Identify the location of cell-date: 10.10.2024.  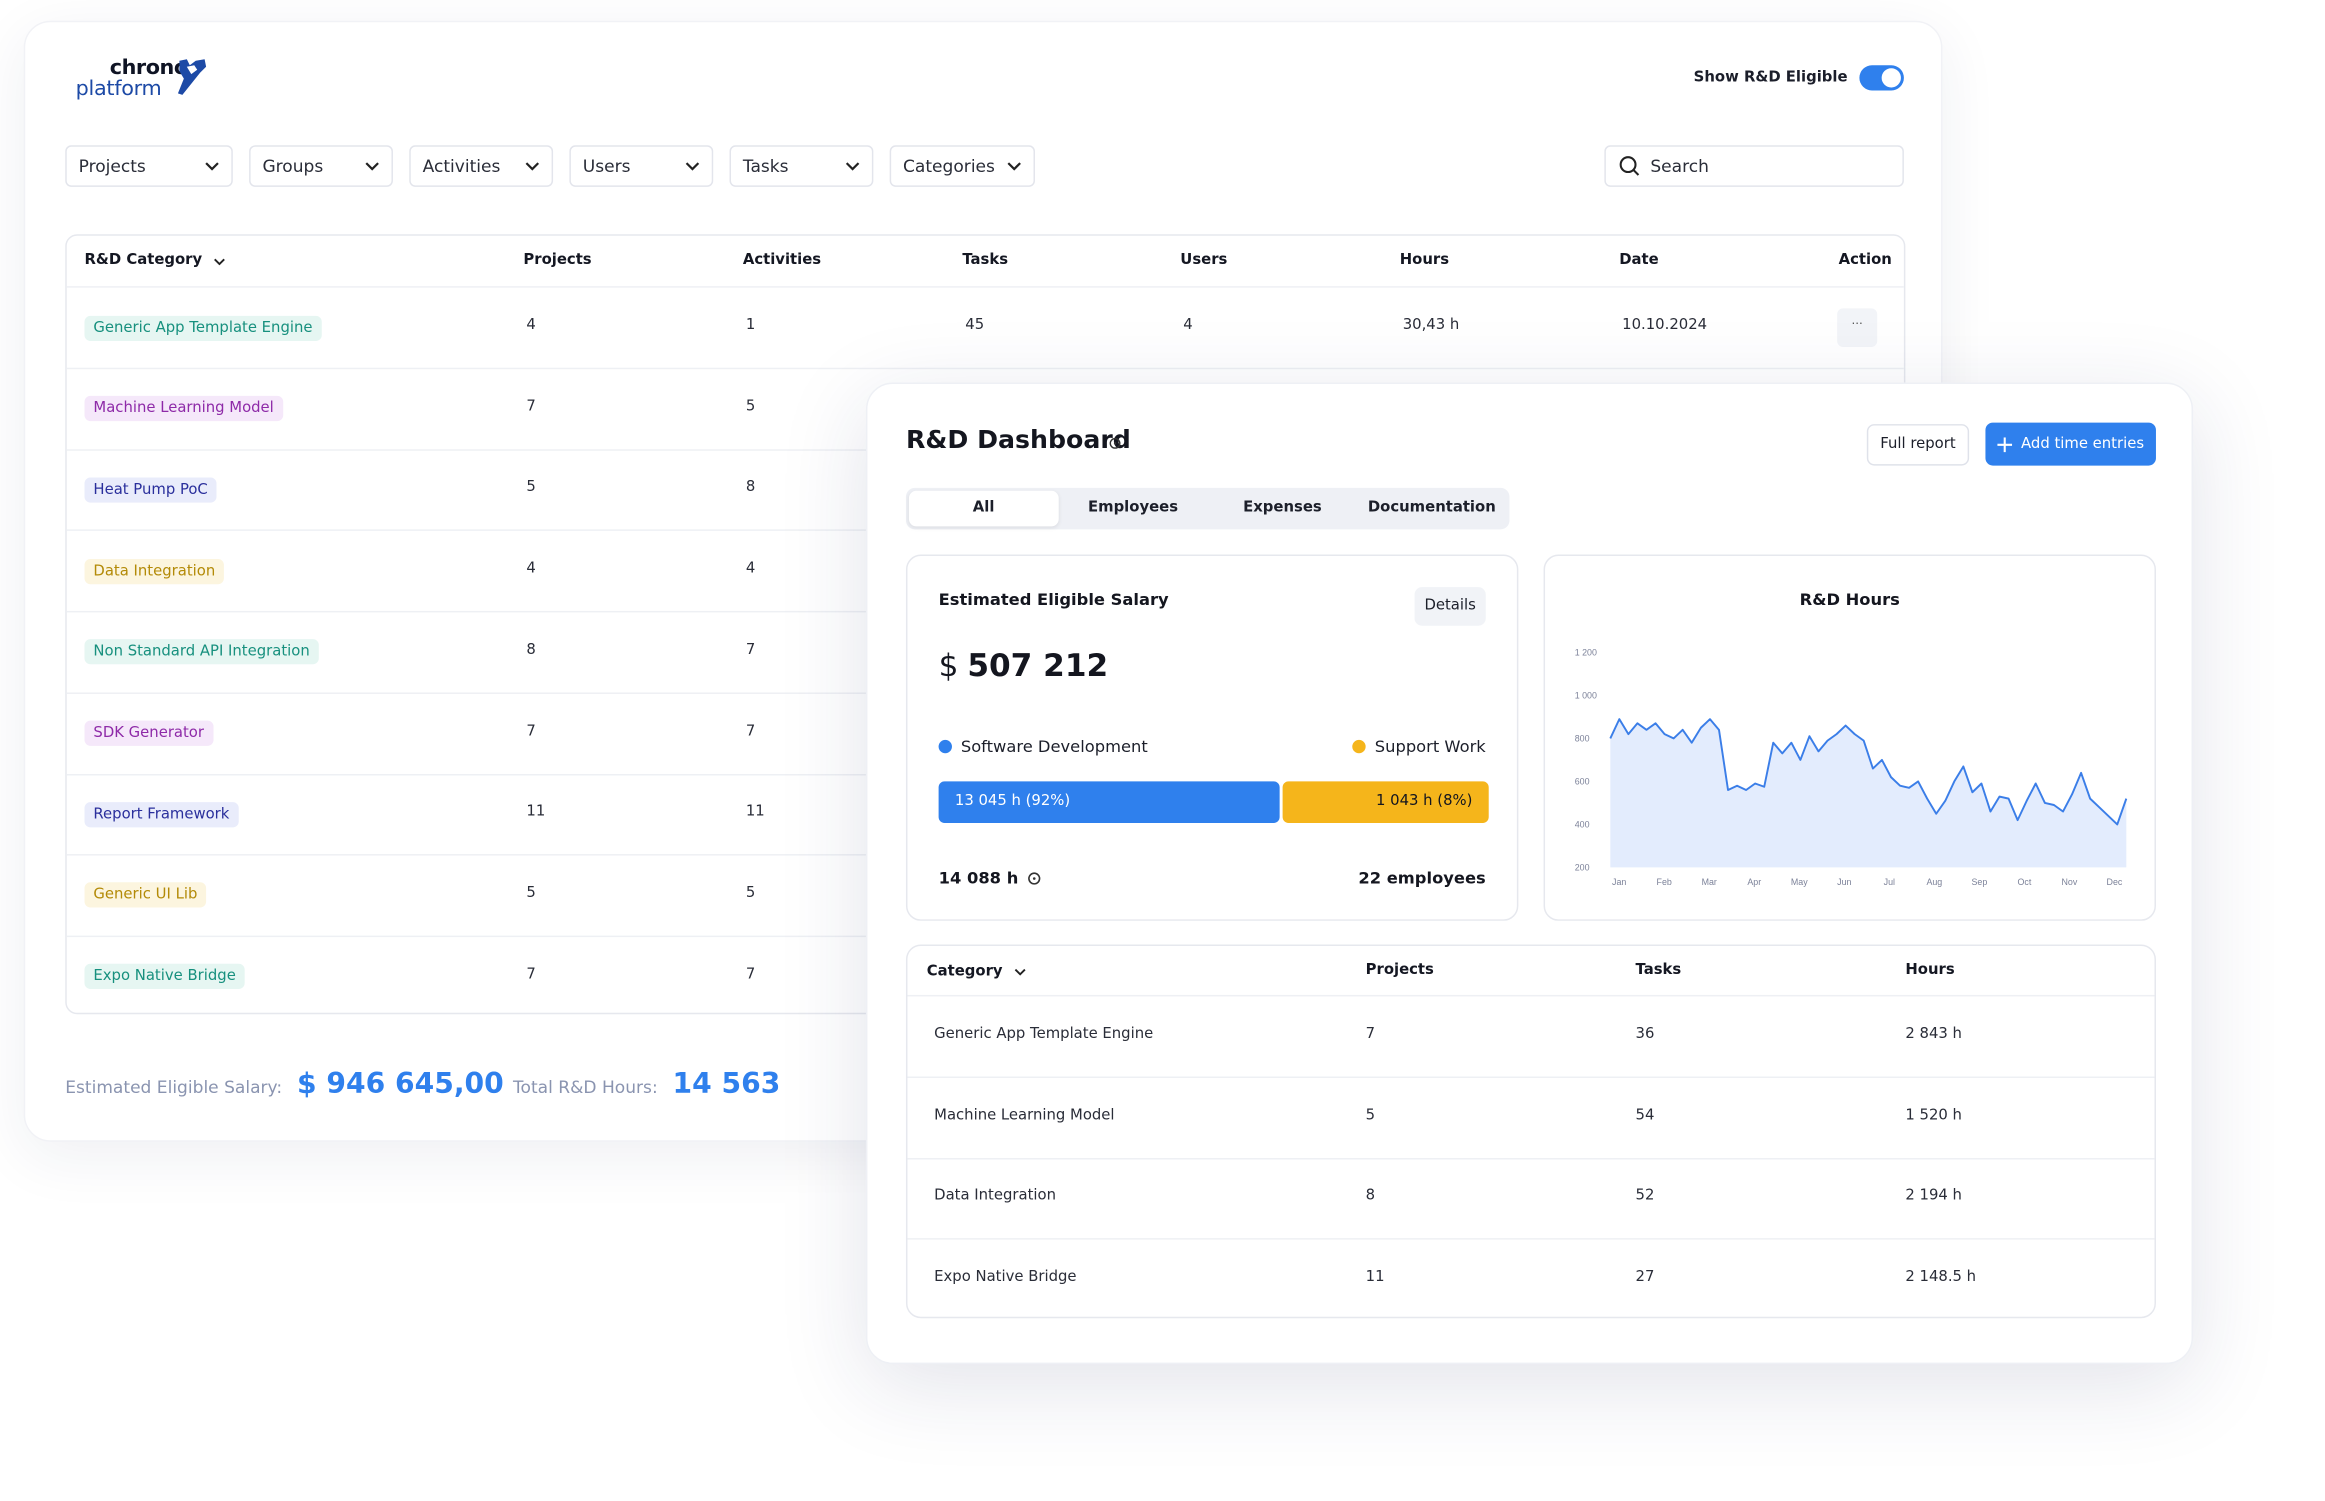
(1665, 325).